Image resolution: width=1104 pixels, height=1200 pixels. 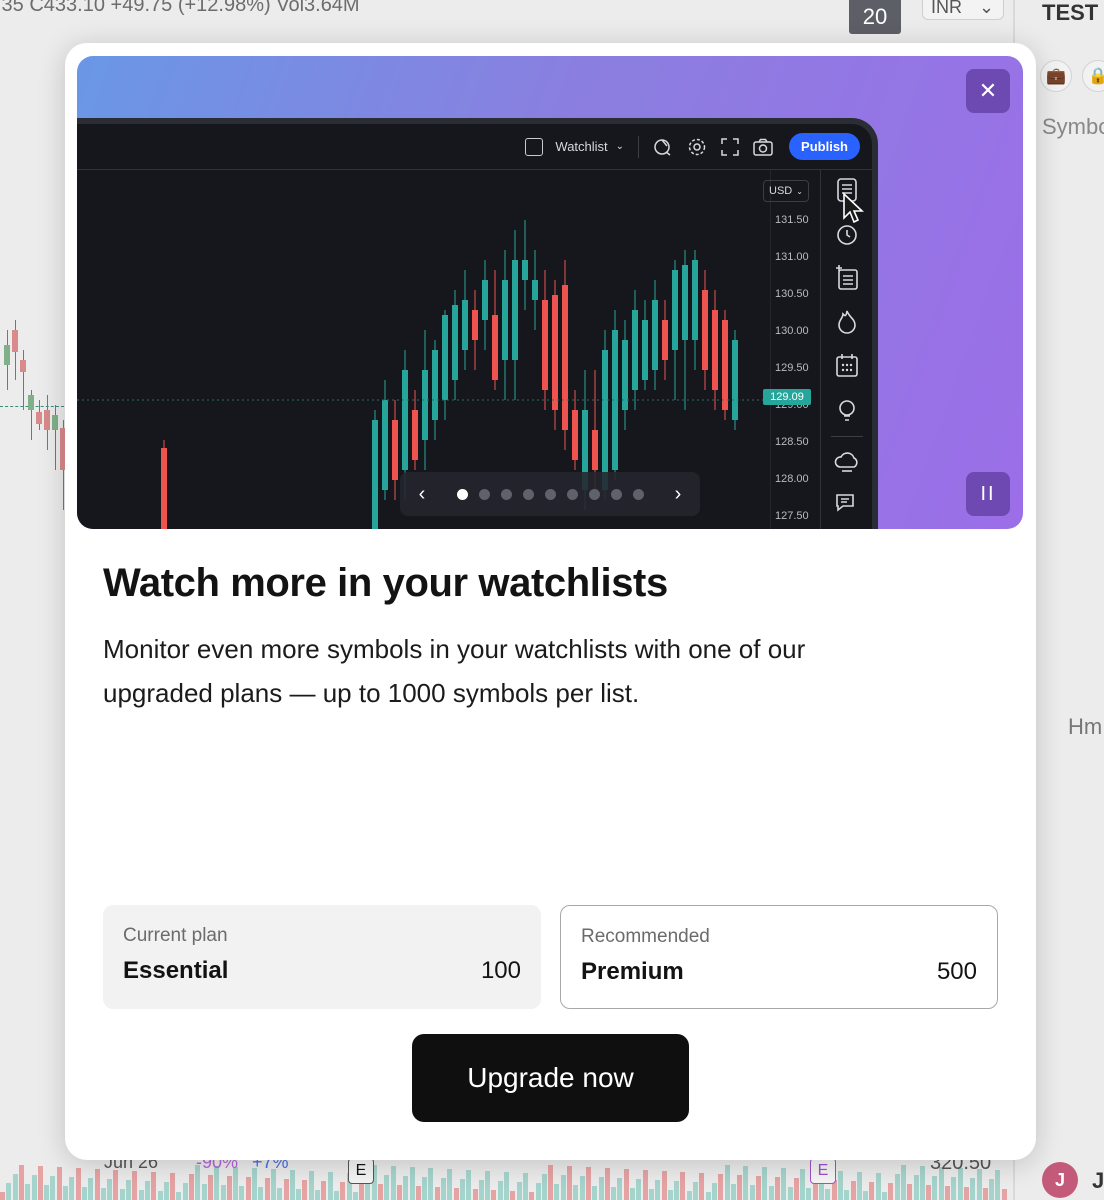 I want to click on earnings-badge: E, so click(x=361, y=1171).